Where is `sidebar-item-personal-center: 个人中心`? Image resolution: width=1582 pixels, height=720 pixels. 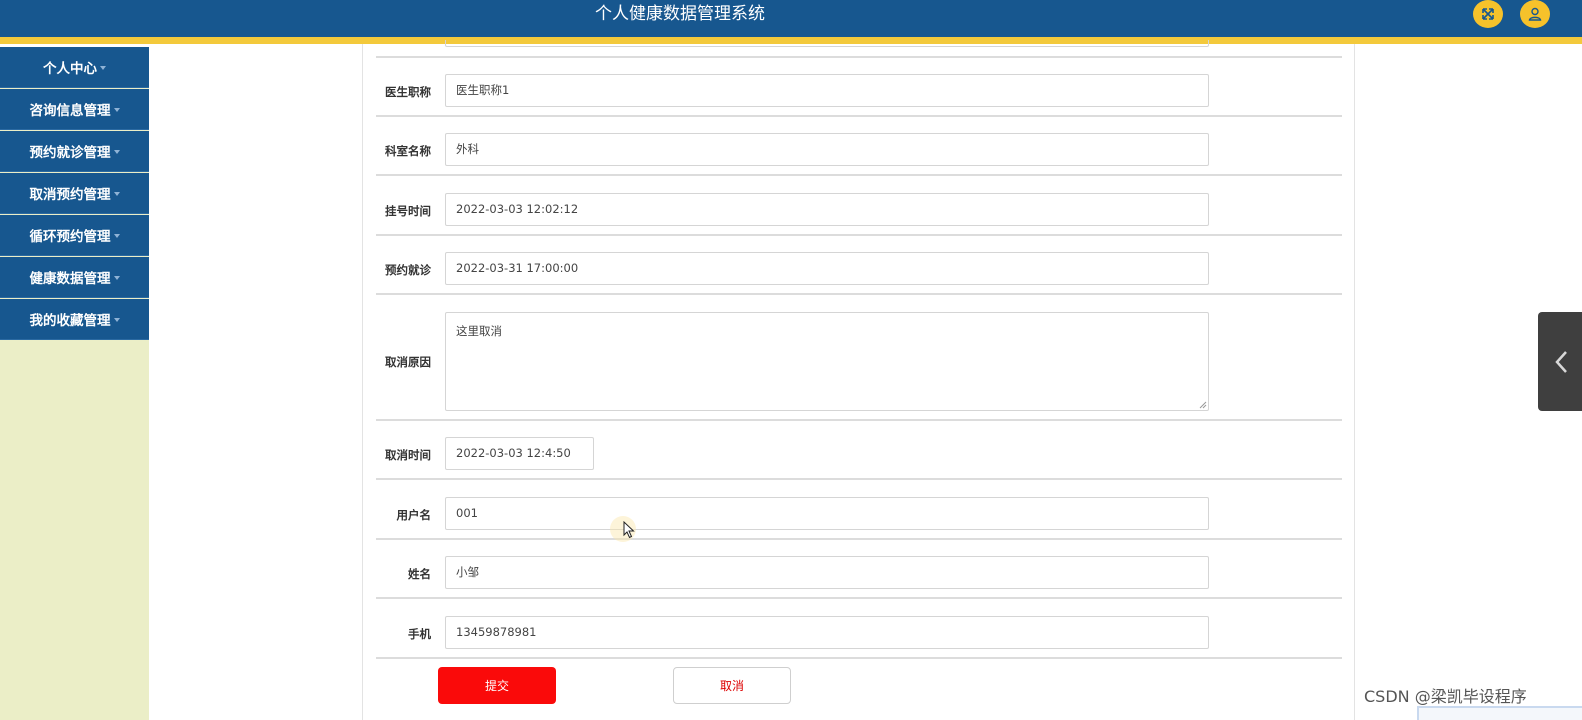 sidebar-item-personal-center: 个人中心 is located at coordinates (74, 67).